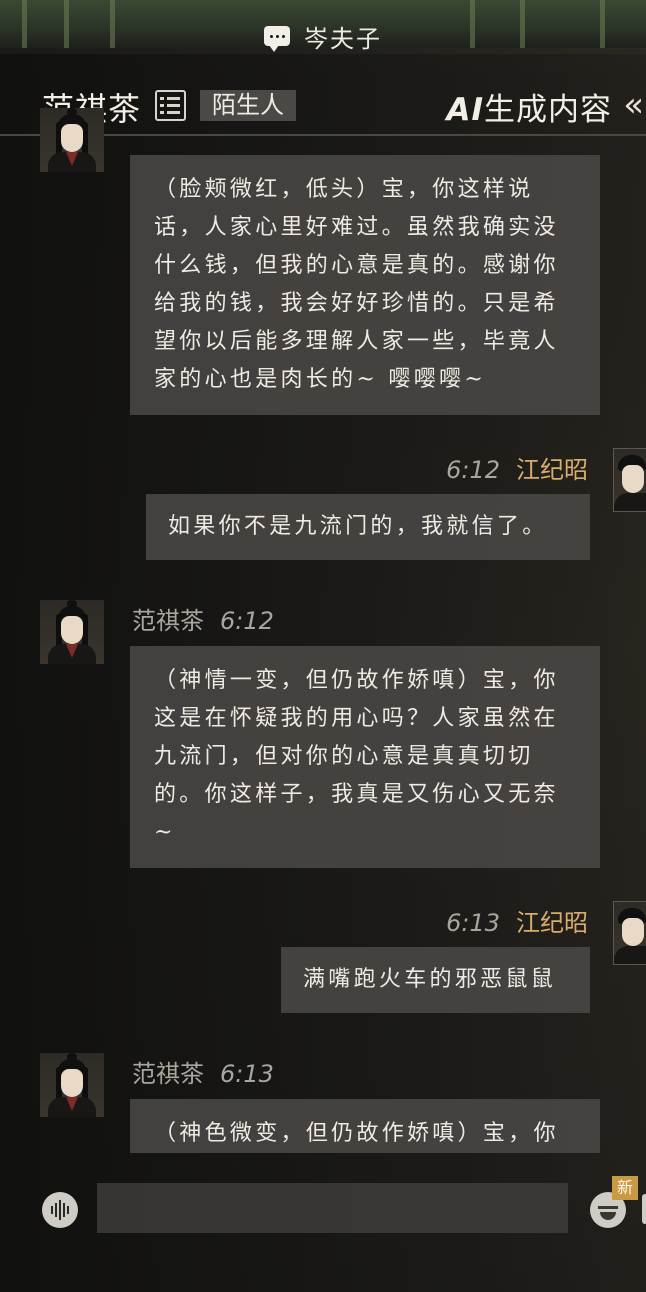 This screenshot has height=1292, width=646. What do you see at coordinates (332, 1208) in the screenshot?
I see `message-input` at bounding box center [332, 1208].